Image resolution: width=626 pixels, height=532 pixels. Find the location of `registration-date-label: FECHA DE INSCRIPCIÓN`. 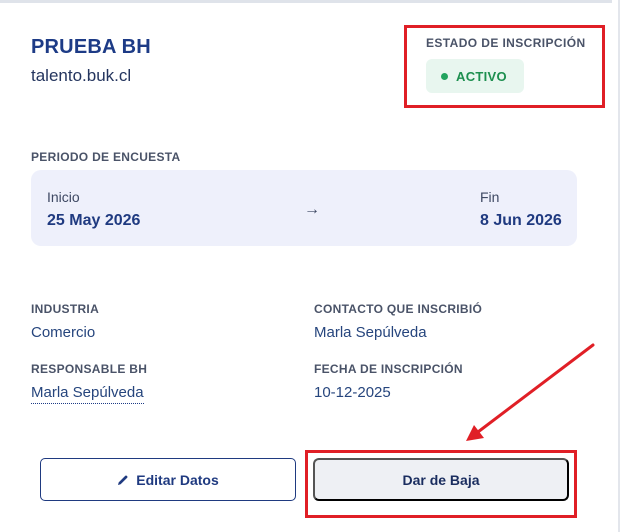

registration-date-label: FECHA DE INSCRIPCIÓN is located at coordinates (388, 369).